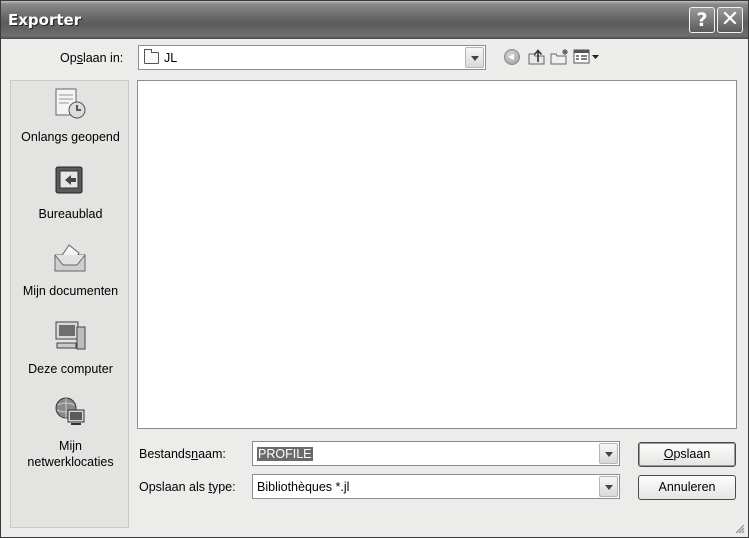 This screenshot has width=749, height=538. Describe the element at coordinates (70, 411) in the screenshot. I see `network-places-icon` at that location.